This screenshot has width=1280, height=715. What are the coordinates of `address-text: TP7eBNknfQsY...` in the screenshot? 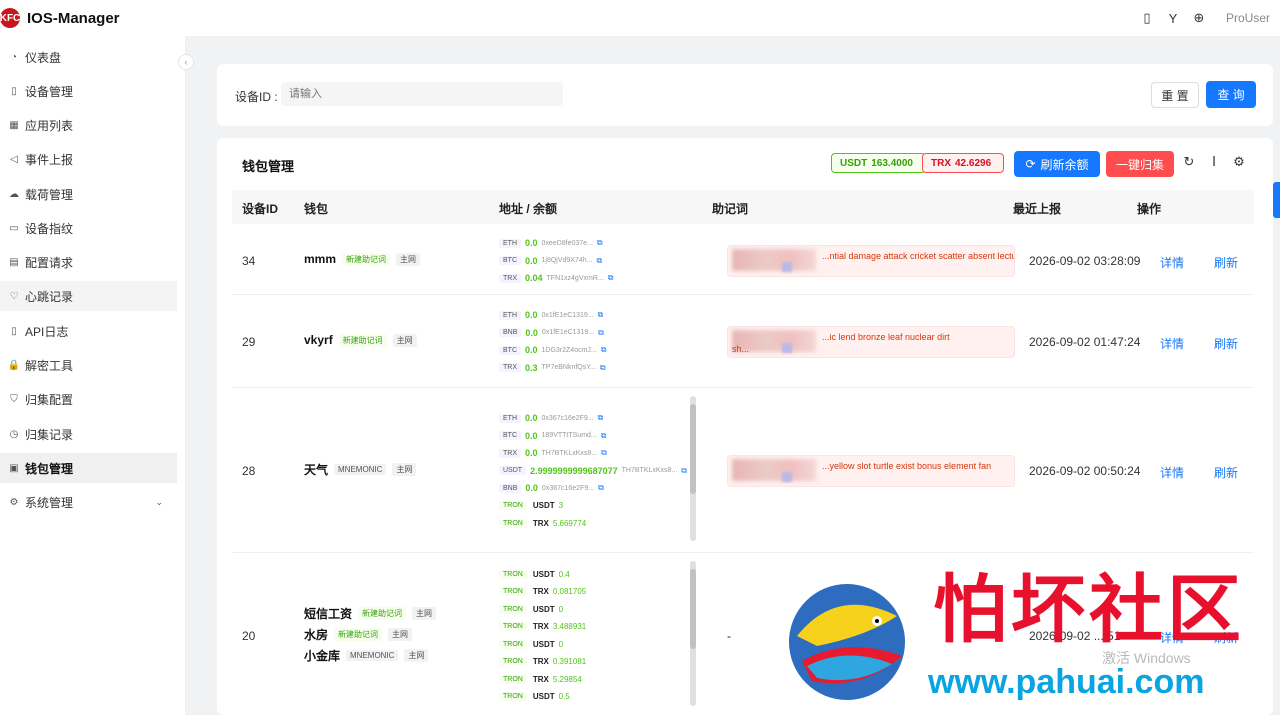 It's located at (568, 368).